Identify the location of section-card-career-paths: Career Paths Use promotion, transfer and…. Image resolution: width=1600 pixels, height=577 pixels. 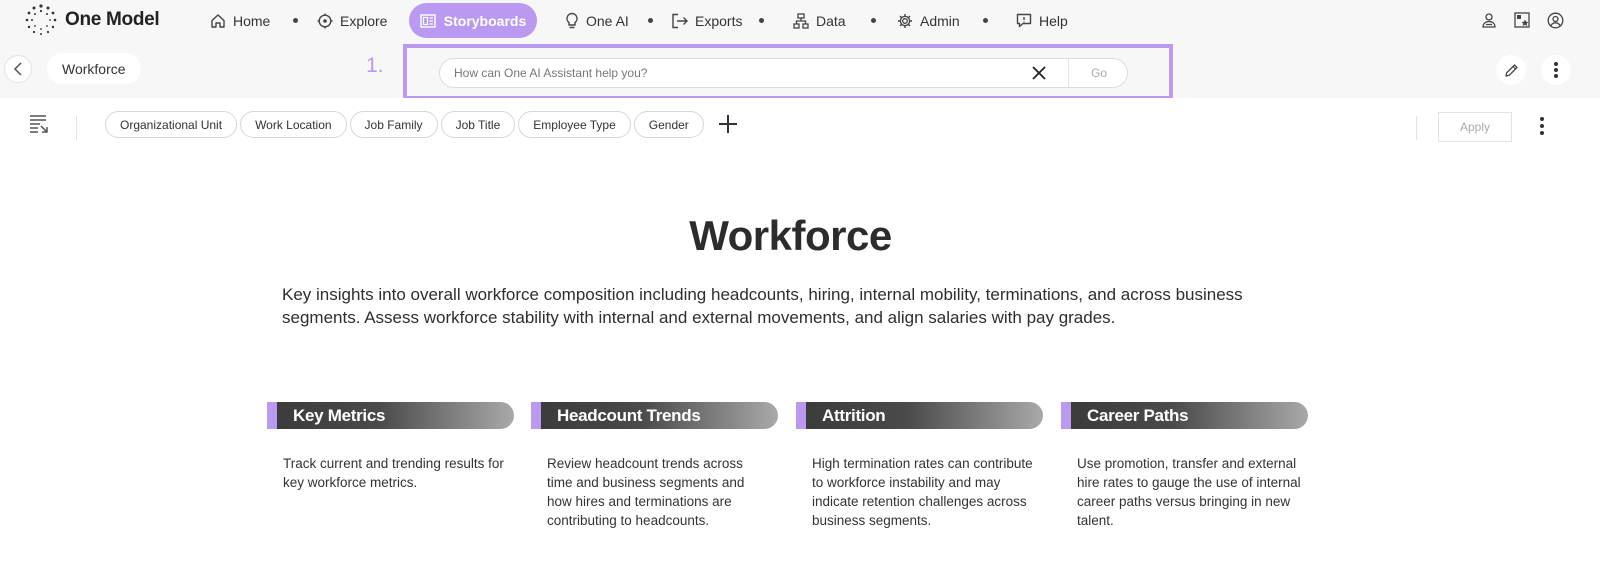
(1184, 466).